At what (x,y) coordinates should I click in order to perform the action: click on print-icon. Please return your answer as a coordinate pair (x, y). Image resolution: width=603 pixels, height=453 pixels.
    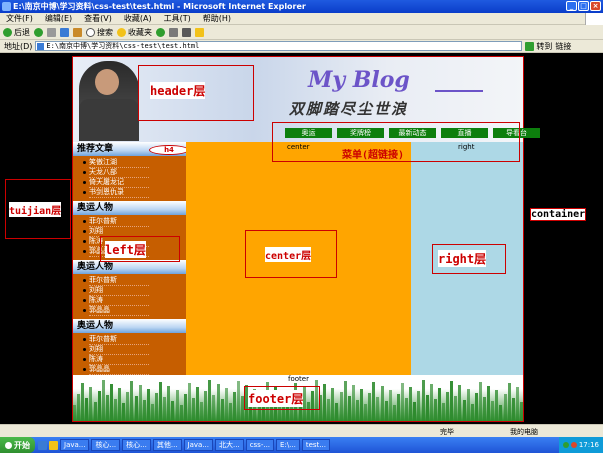
    Looking at the image, I should click on (186, 32).